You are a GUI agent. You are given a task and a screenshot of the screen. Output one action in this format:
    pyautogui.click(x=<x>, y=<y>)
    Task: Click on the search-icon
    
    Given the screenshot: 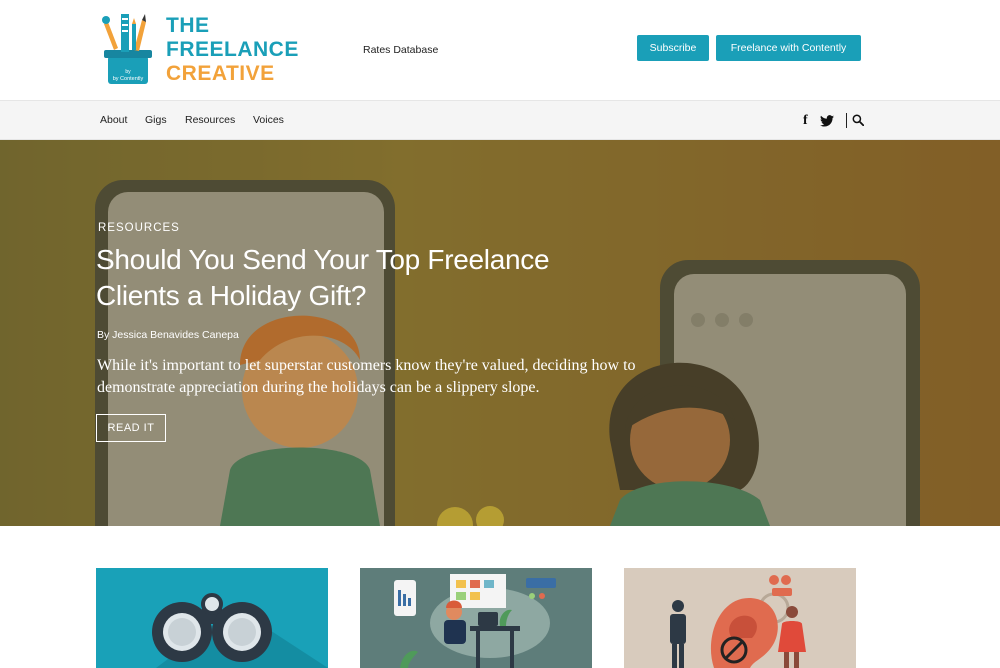 What is the action you would take?
    pyautogui.click(x=858, y=120)
    